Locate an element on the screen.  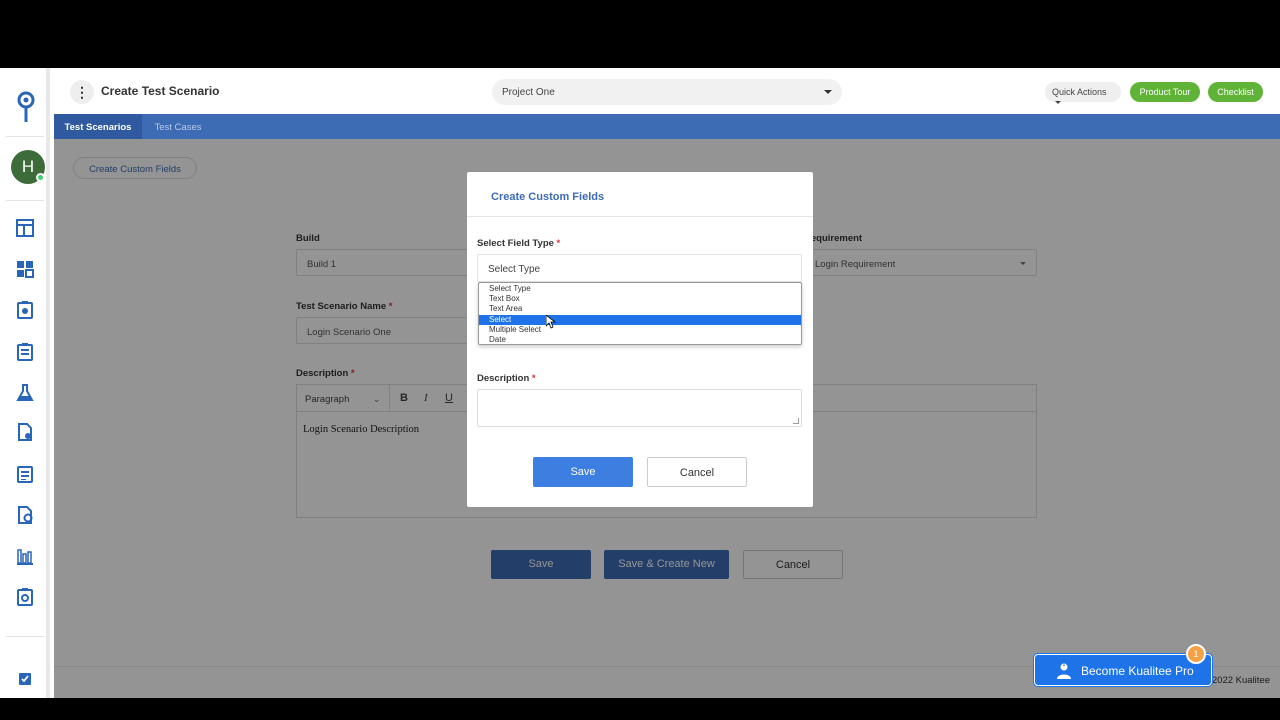
tab-test-cases: Test Cases is located at coordinates (178, 126).